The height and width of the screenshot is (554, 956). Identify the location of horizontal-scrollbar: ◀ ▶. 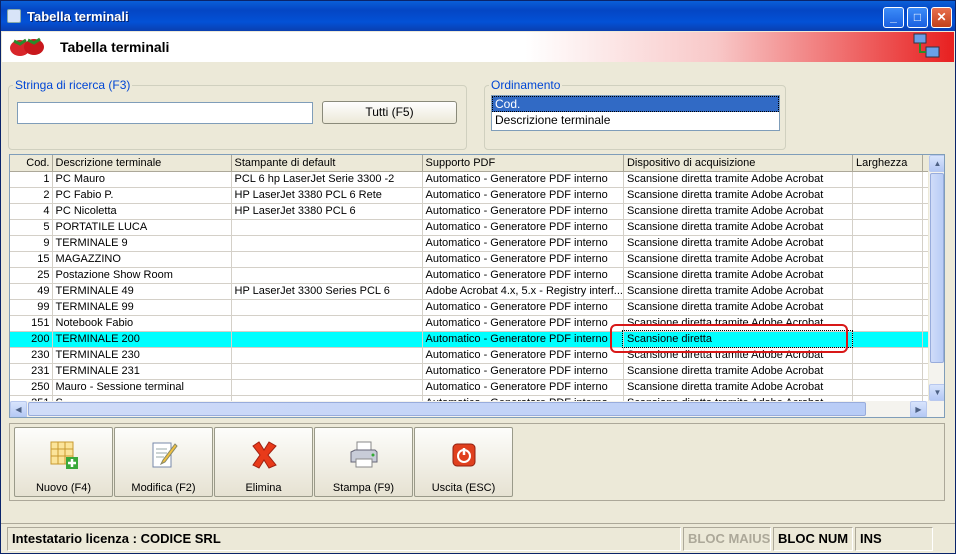
(477, 409).